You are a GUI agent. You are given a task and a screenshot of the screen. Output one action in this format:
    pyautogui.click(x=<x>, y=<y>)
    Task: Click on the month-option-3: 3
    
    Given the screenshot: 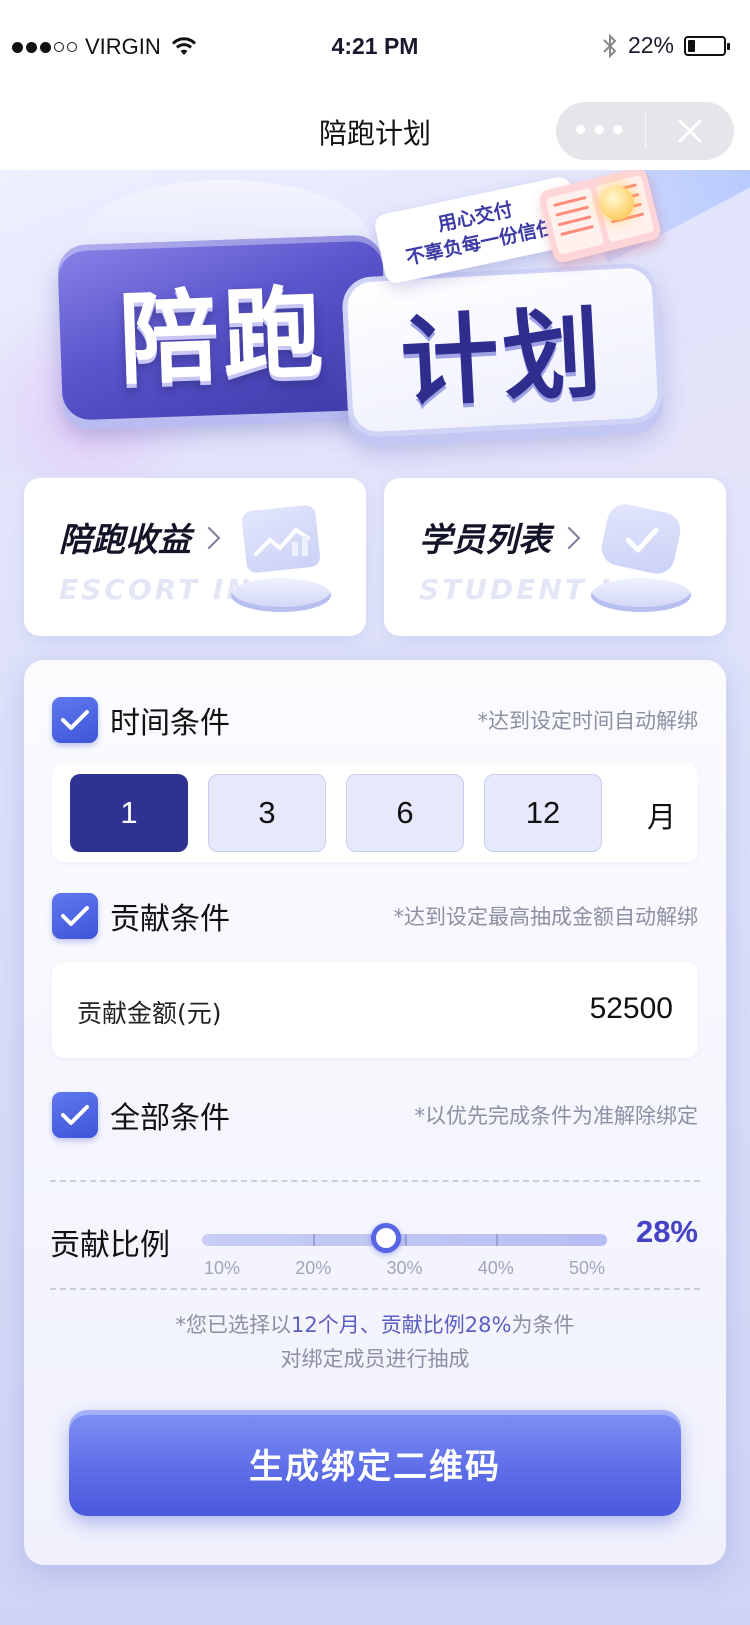 What is the action you would take?
    pyautogui.click(x=267, y=813)
    